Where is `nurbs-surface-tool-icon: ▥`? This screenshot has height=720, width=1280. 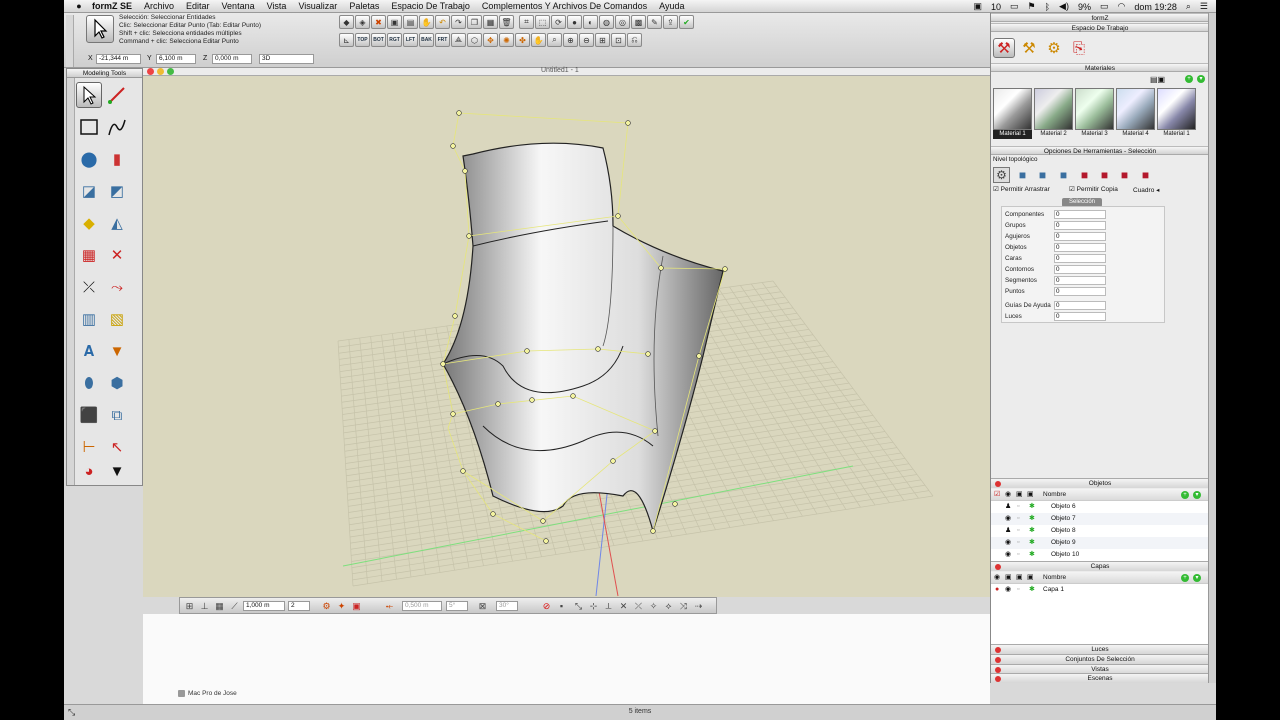
nurbs-surface-tool-icon: ▥ is located at coordinates (89, 319).